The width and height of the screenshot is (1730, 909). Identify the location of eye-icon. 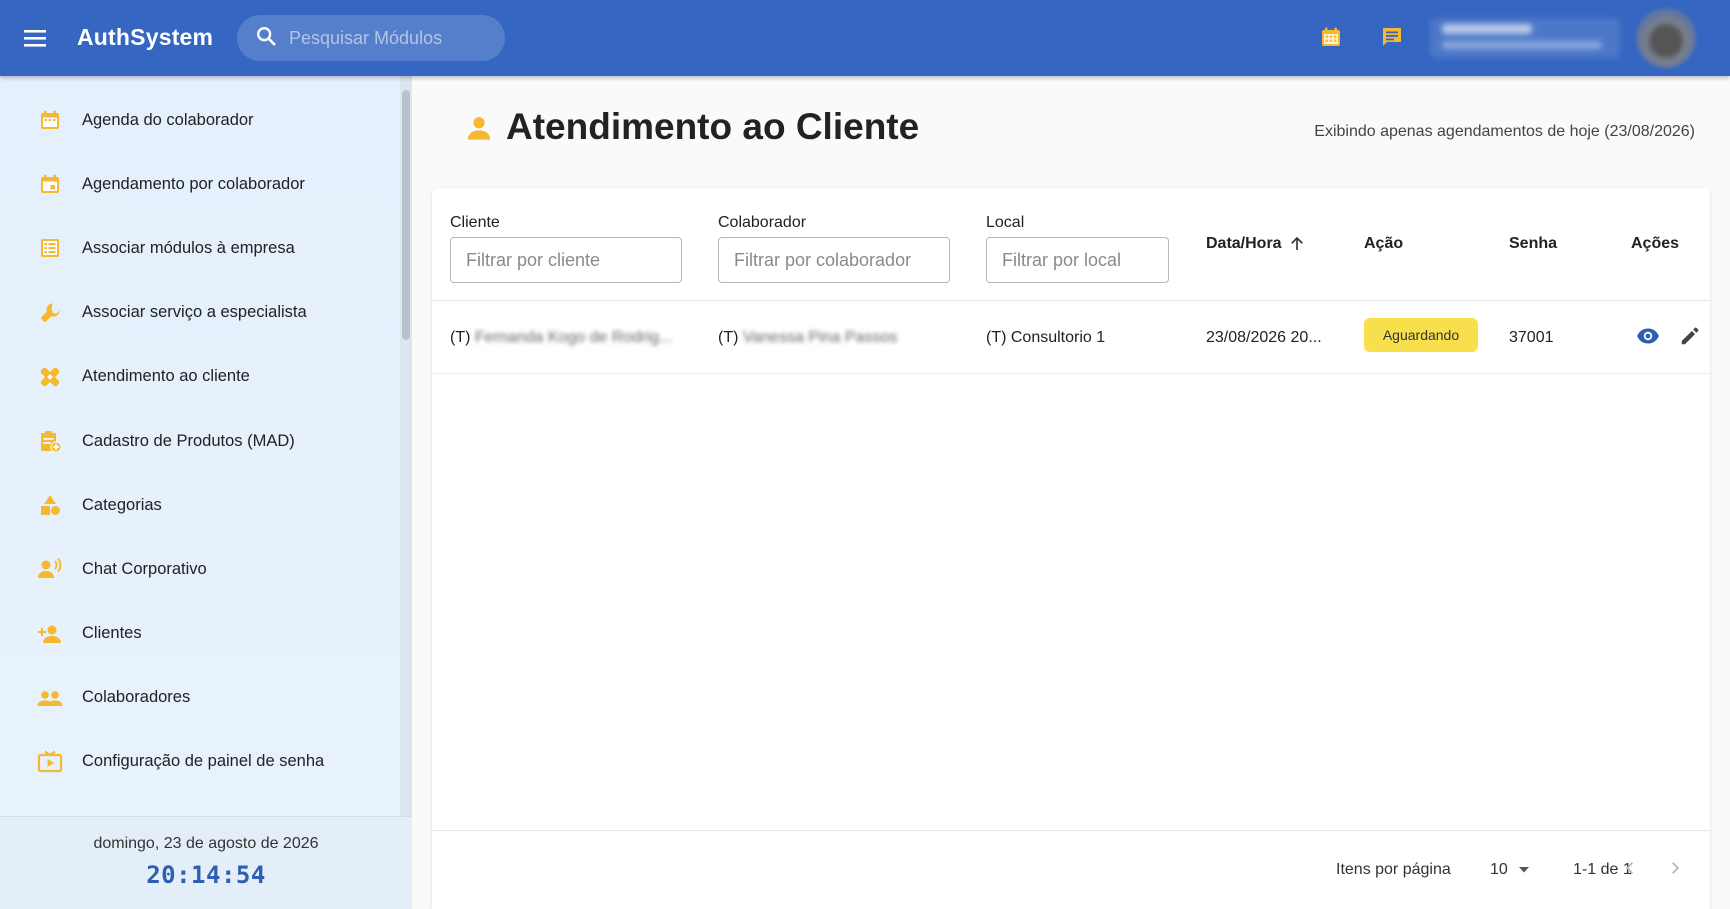
(1648, 338).